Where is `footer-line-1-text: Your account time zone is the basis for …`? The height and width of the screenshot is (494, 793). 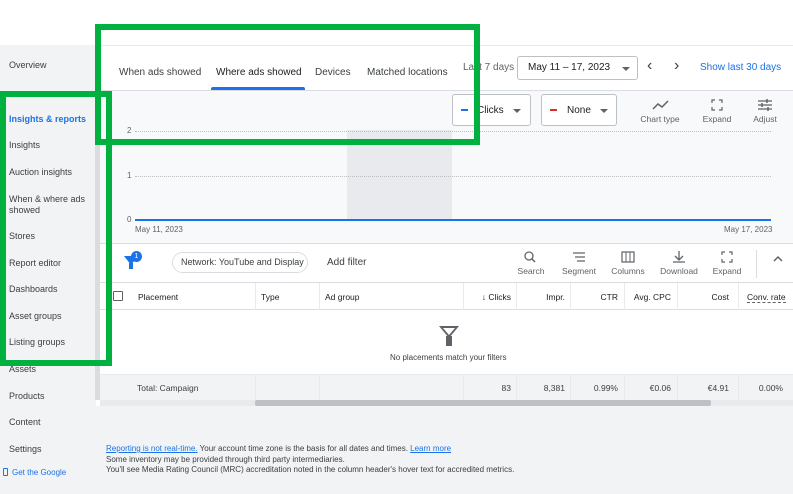
footer-line-1-text: Your account time zone is the basis for … is located at coordinates (304, 448).